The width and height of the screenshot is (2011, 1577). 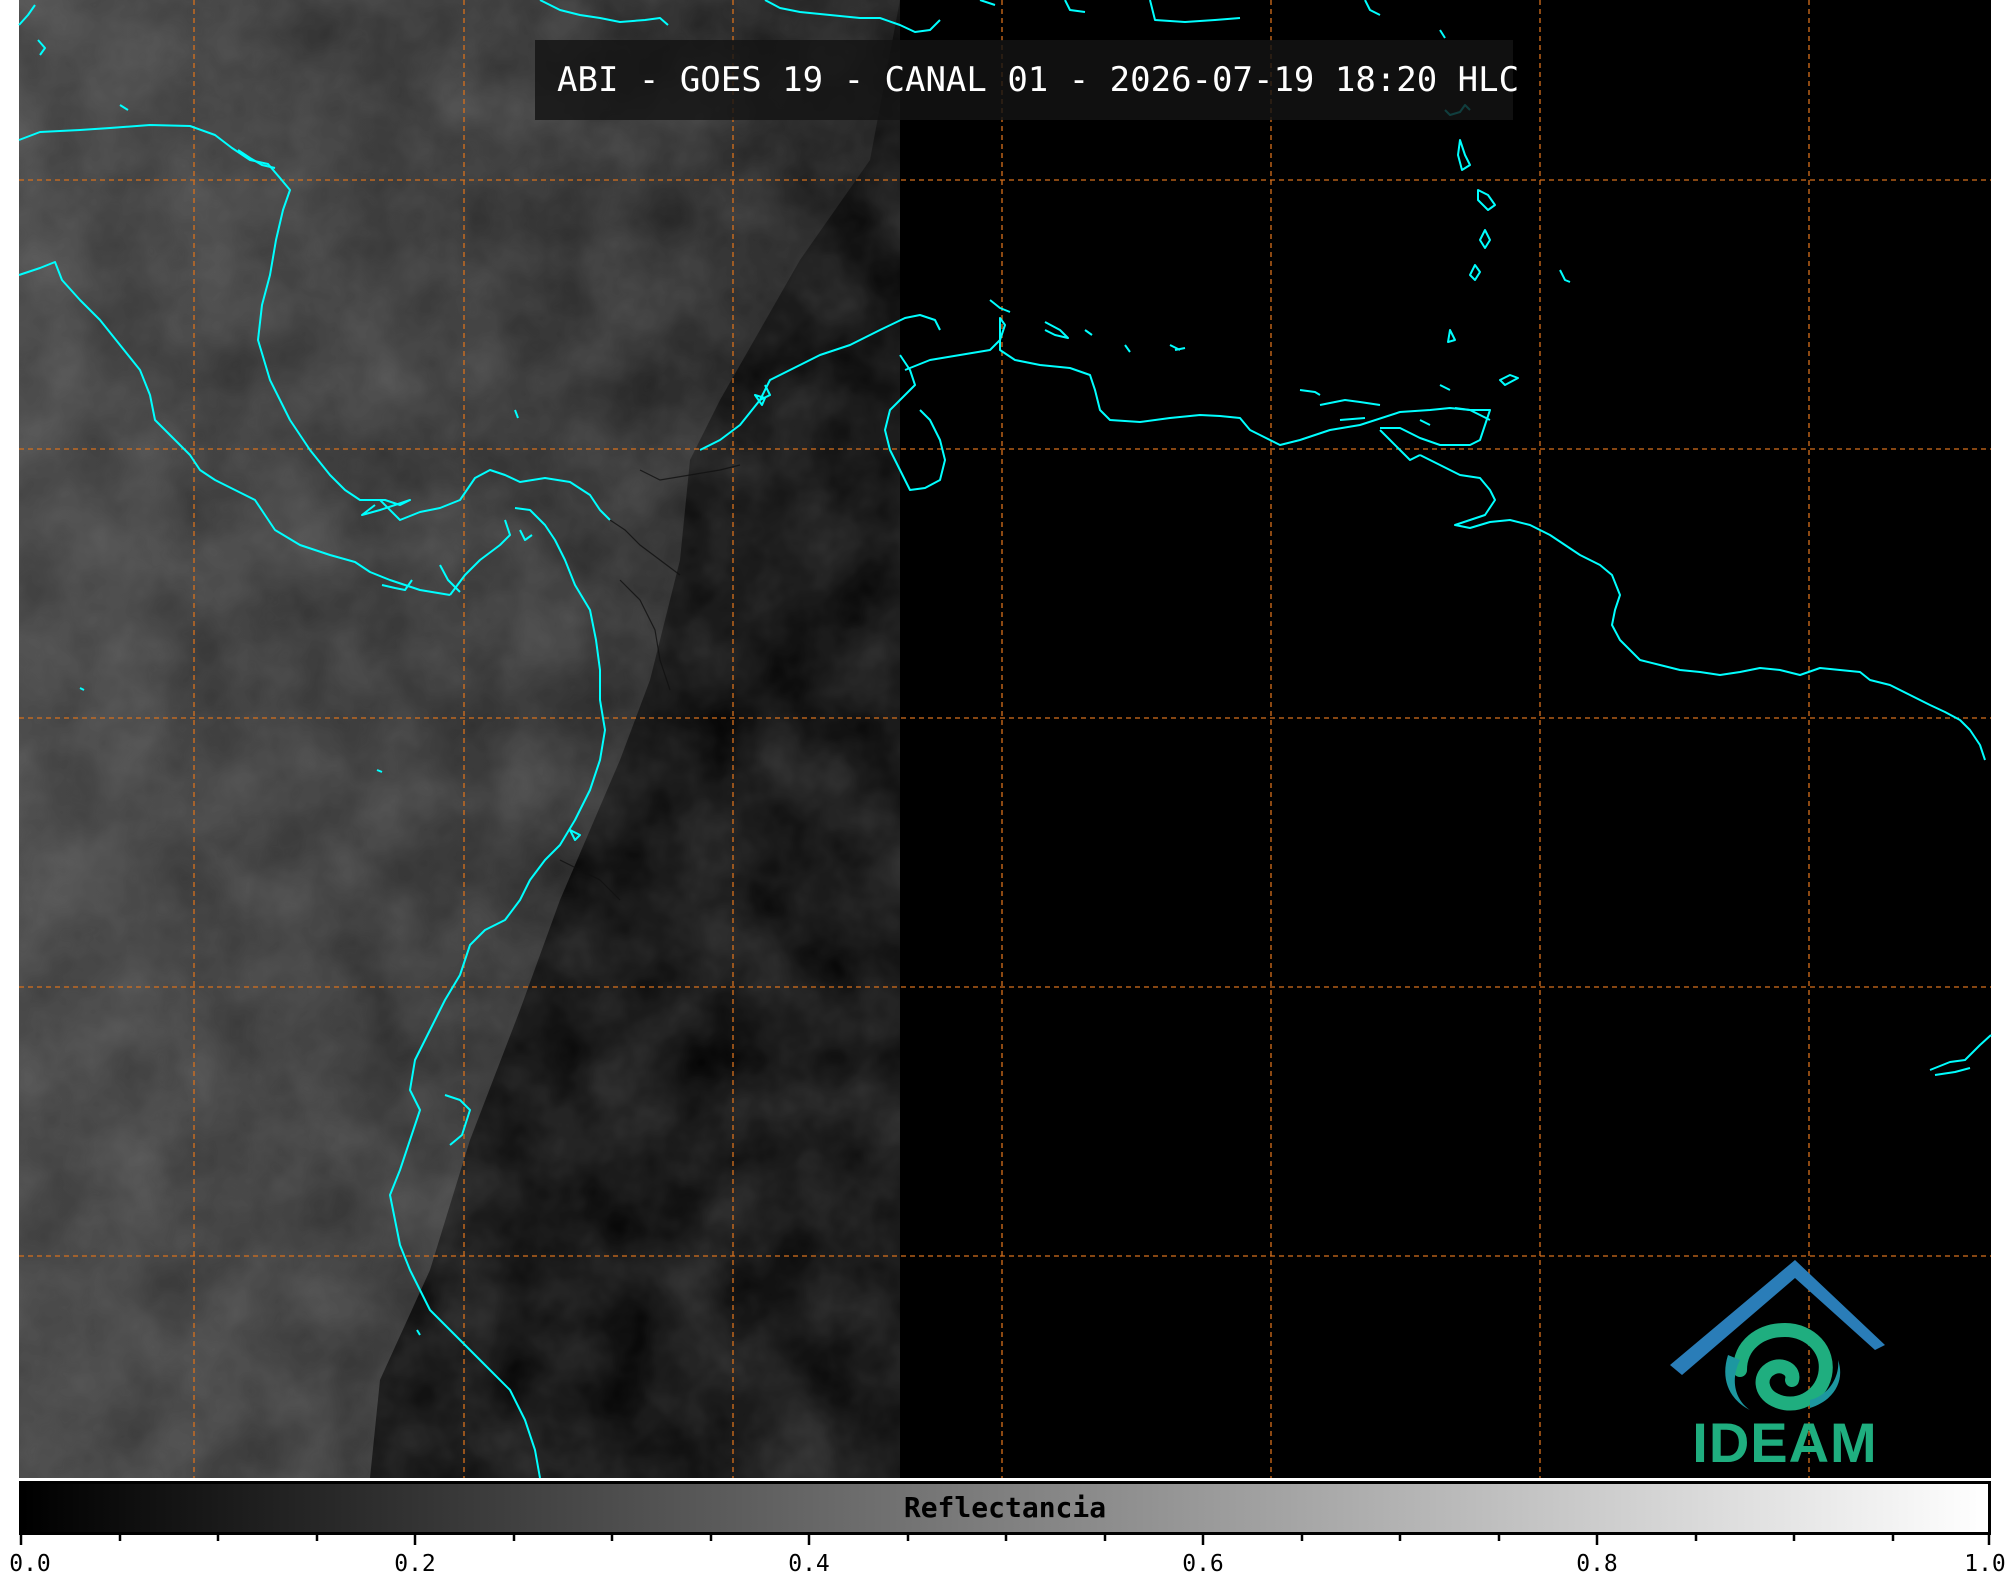 What do you see at coordinates (30, 1564) in the screenshot?
I see `colorbar-tick-label: 0.0` at bounding box center [30, 1564].